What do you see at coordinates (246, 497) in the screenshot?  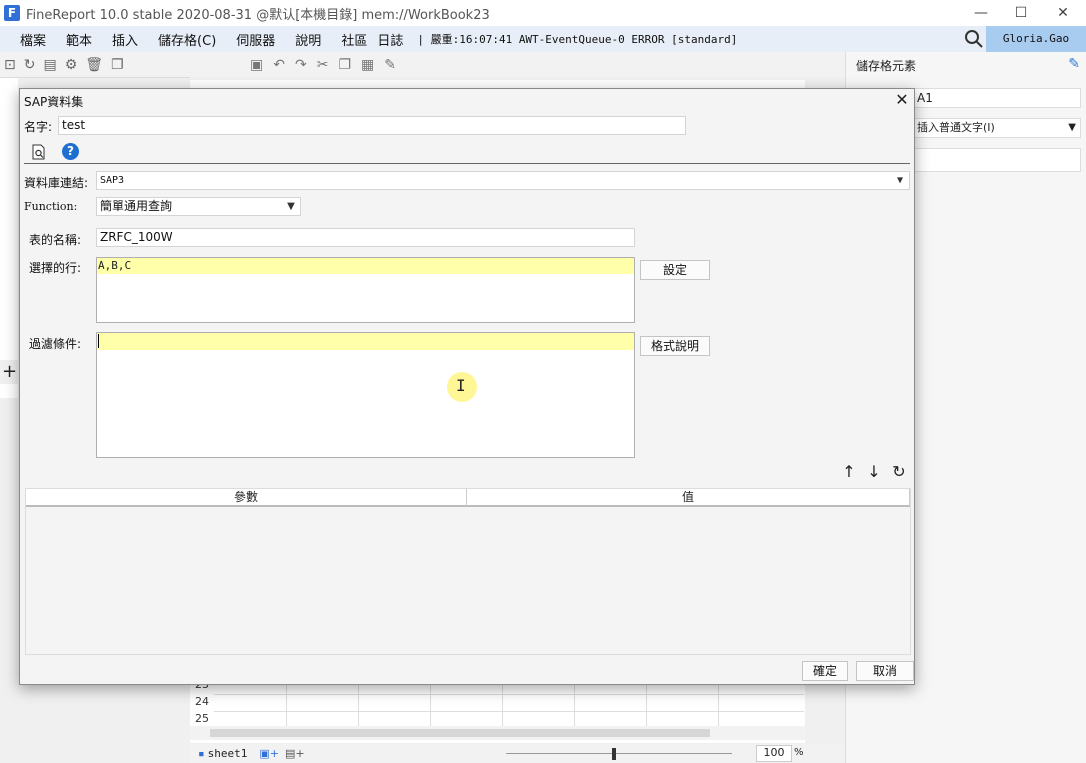 I see `column-header-param: 參數` at bounding box center [246, 497].